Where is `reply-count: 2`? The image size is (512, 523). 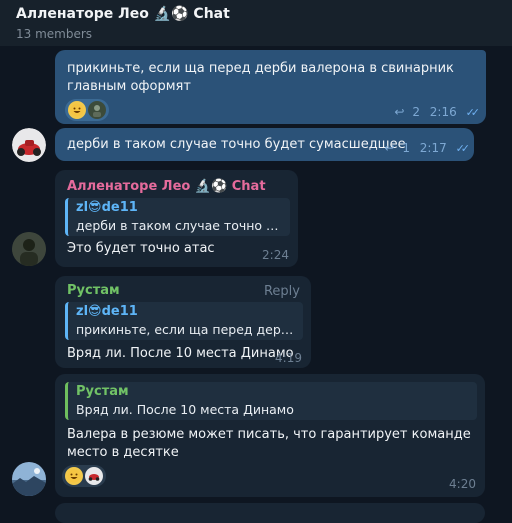 reply-count: 2 is located at coordinates (416, 112).